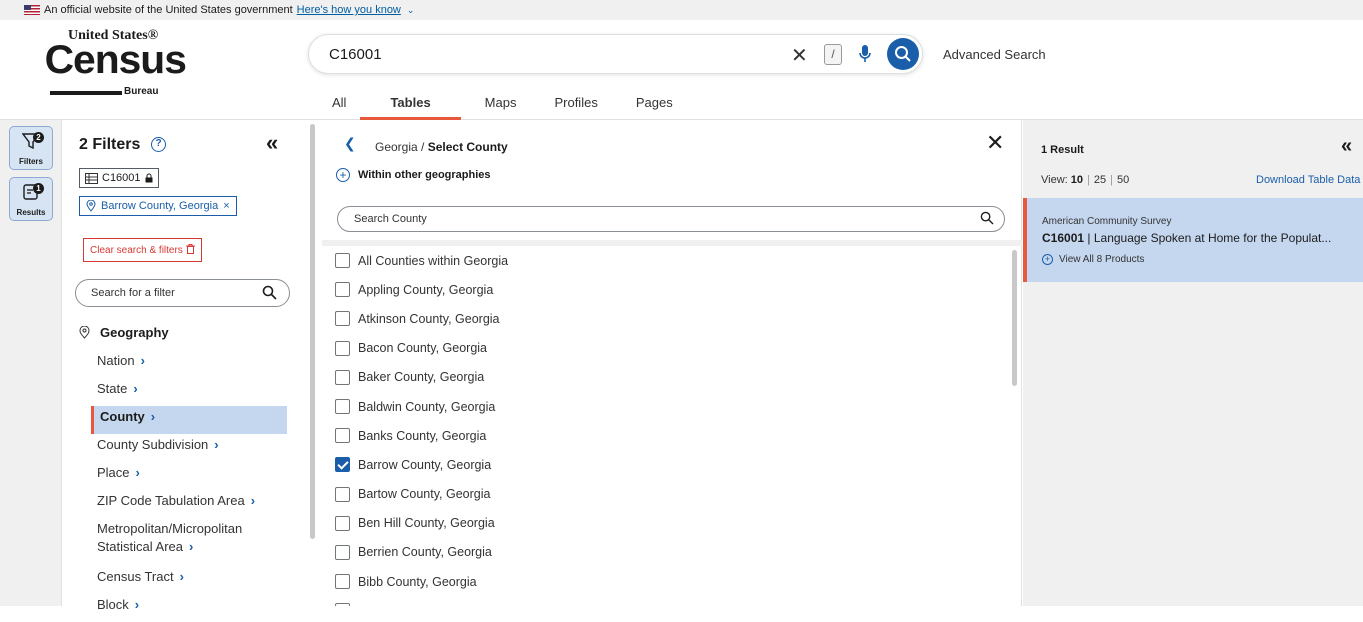 This screenshot has height=622, width=1363. Describe the element at coordinates (654, 107) in the screenshot. I see `tab-pages: Pages` at that location.